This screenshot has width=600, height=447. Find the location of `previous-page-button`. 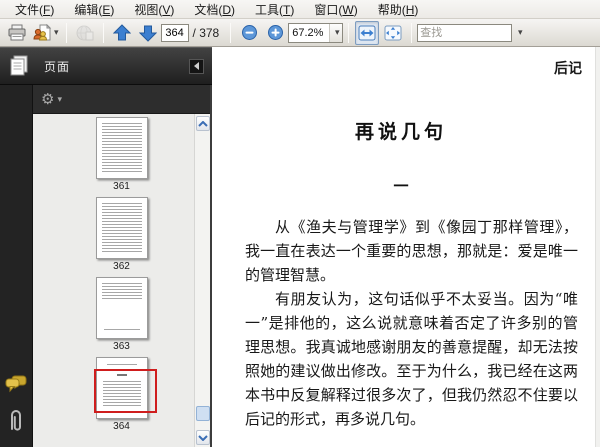

previous-page-button is located at coordinates (122, 33).